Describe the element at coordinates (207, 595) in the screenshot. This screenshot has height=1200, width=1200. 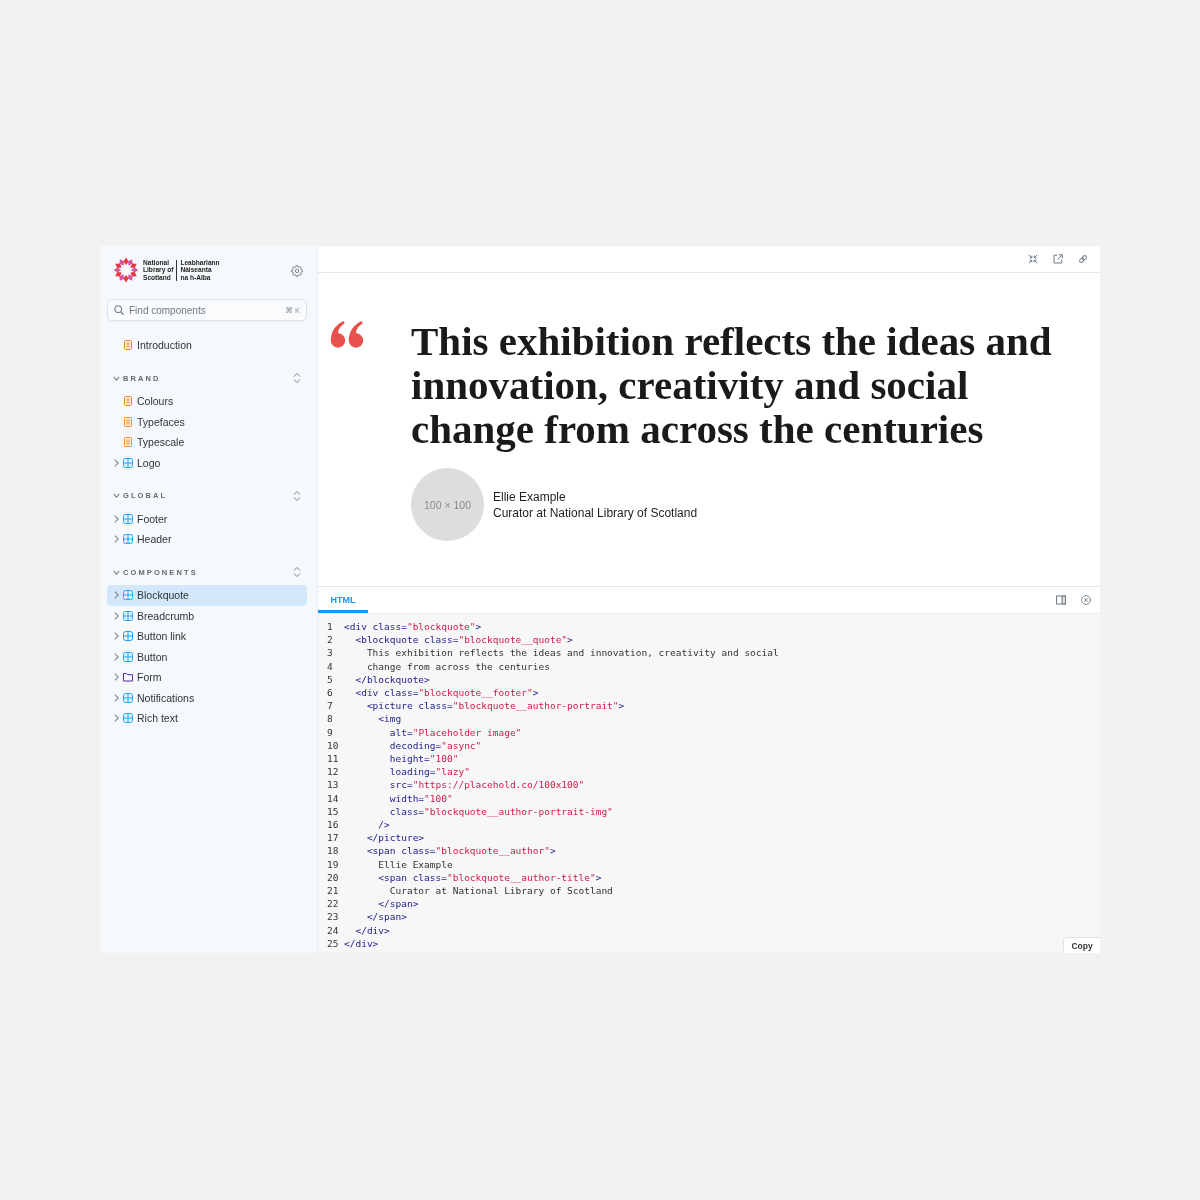
I see `tree-item: Blockquote` at that location.